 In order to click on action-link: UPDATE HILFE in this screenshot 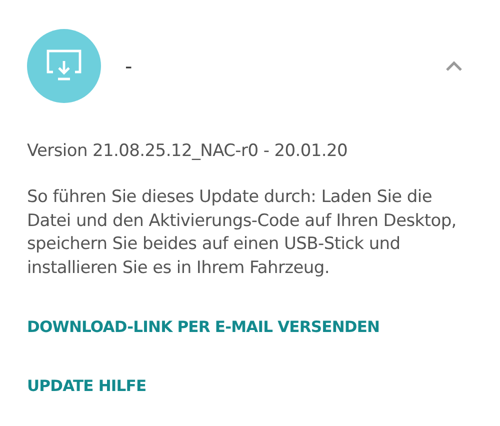, I will do `click(86, 386)`.